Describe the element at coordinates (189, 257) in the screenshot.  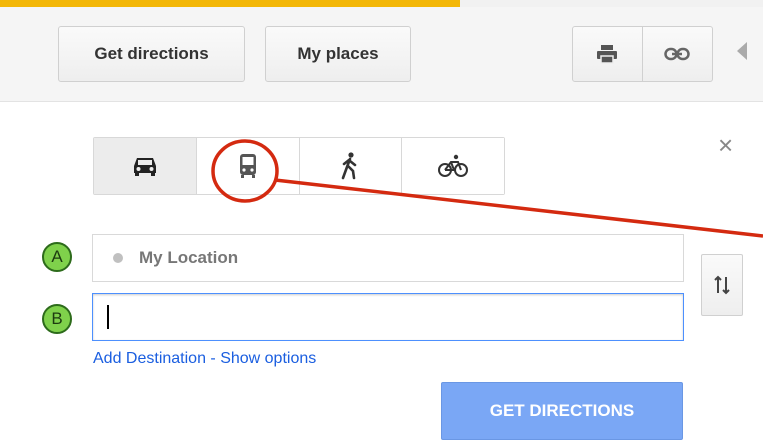
I see `start-location-value: My Location` at that location.